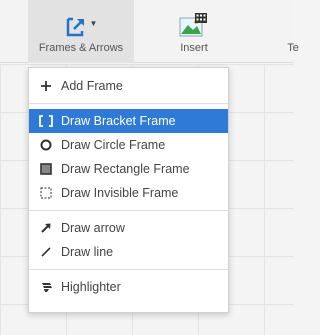  I want to click on menu-item-label: Draw Circle Frame, so click(113, 145).